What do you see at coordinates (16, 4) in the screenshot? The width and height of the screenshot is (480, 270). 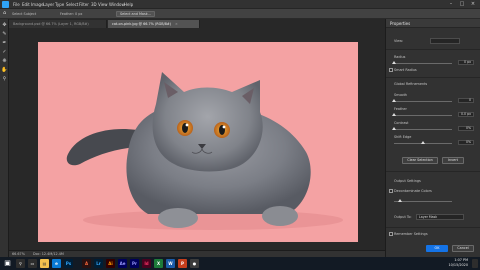 I see `menu-file: File` at bounding box center [16, 4].